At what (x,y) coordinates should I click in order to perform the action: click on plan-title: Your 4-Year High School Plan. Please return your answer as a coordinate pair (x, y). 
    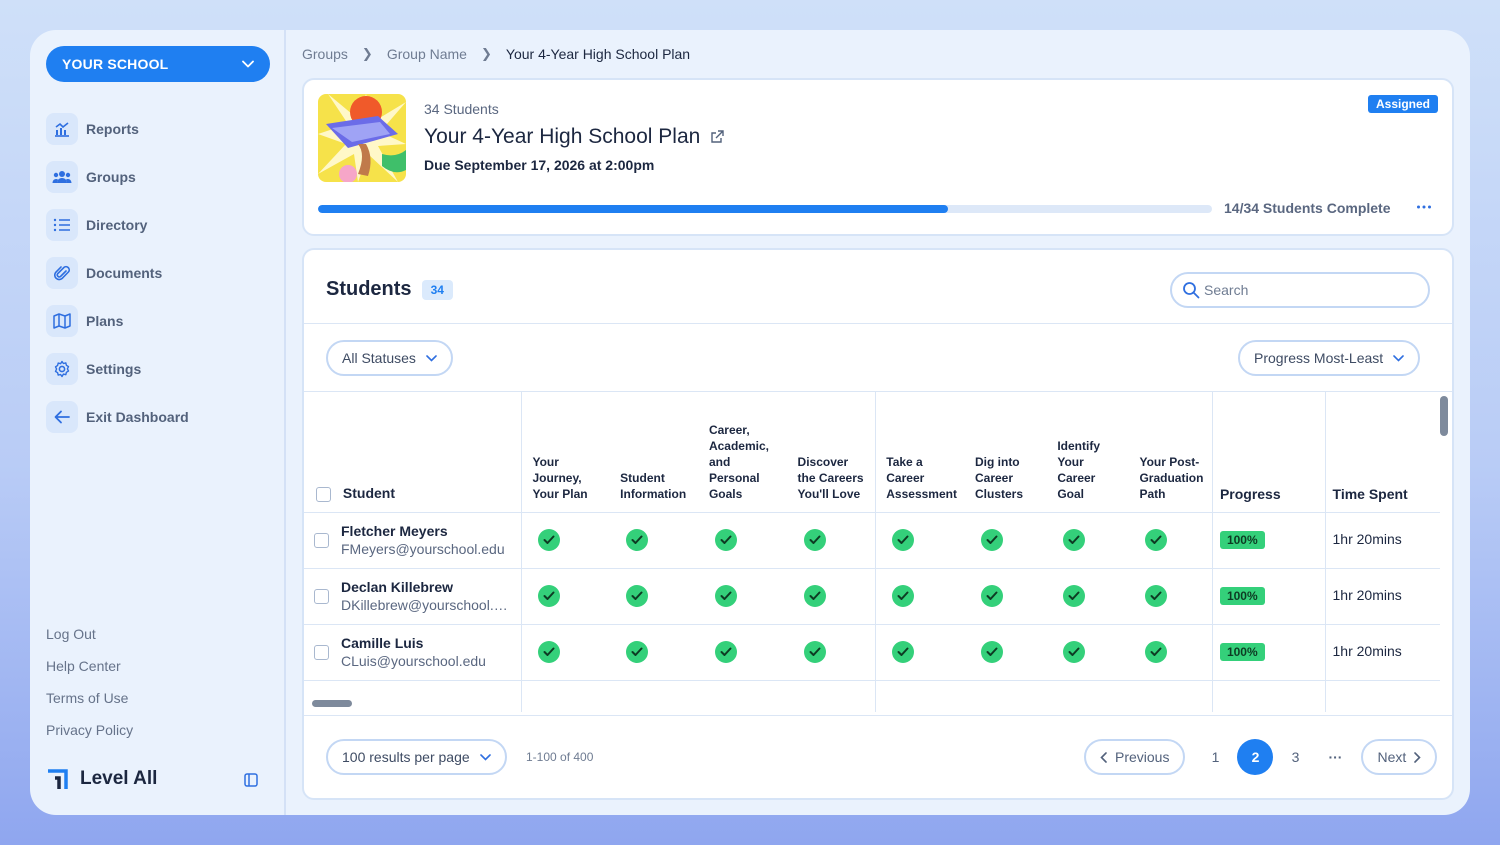
    Looking at the image, I should click on (574, 137).